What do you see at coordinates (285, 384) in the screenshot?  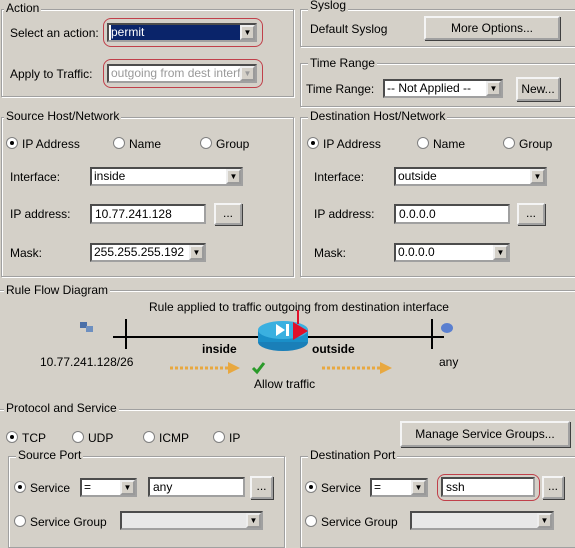 I see `diagram-status: Allow traffic` at bounding box center [285, 384].